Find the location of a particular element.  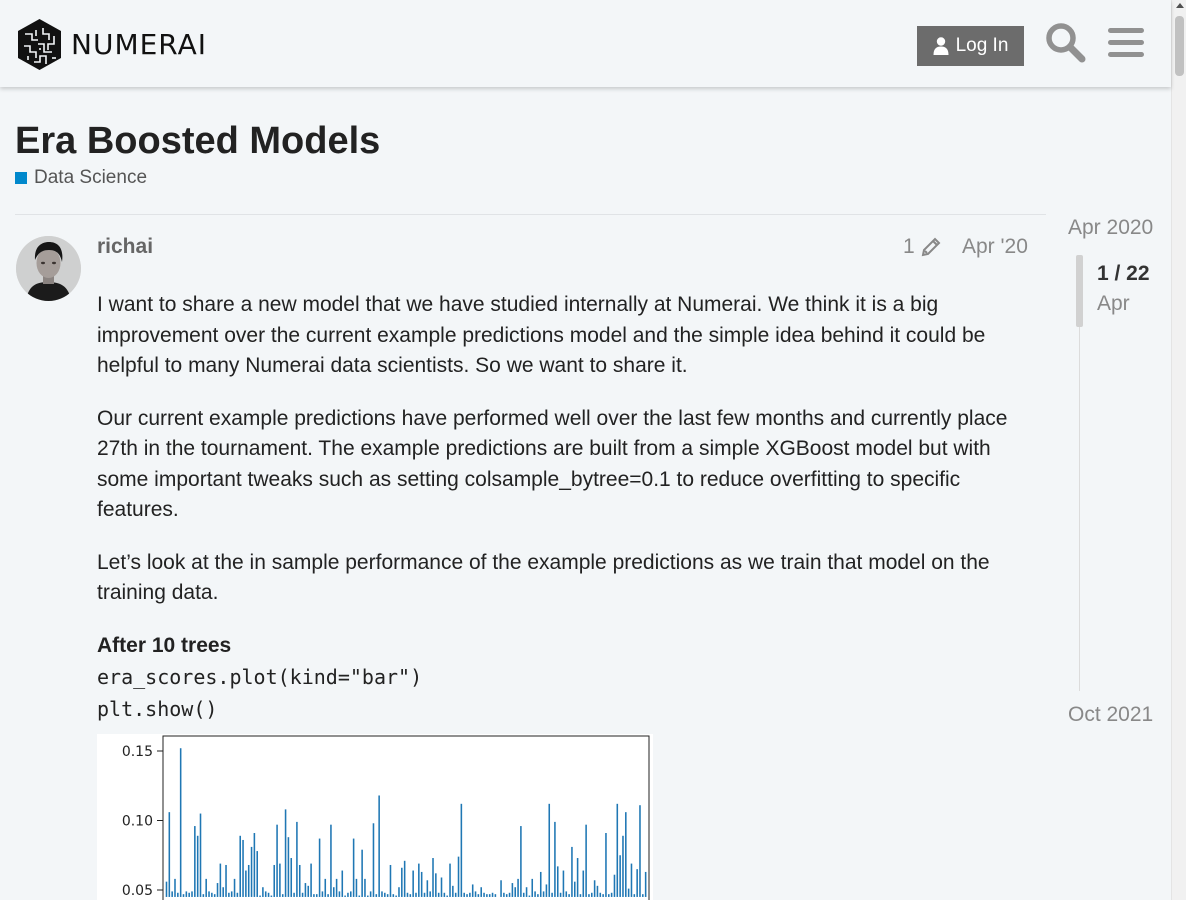

login-button: Log In is located at coordinates (970, 46).